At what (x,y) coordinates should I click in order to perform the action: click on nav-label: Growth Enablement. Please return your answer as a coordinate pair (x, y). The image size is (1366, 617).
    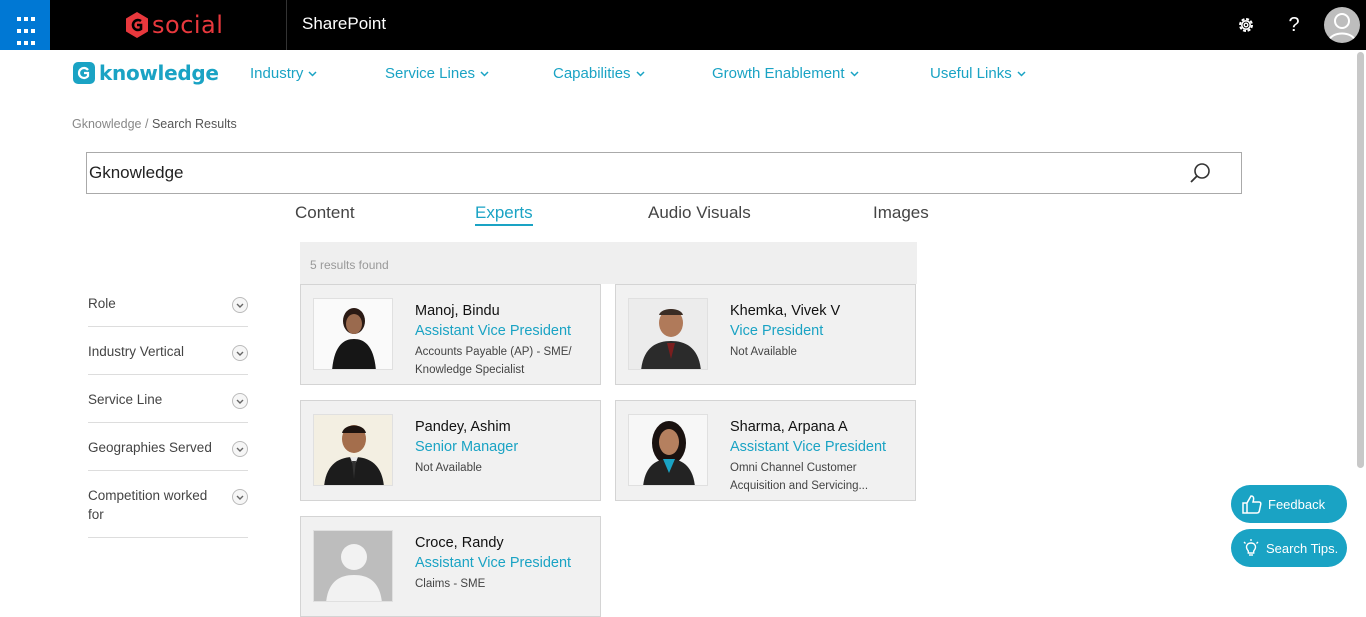
    Looking at the image, I should click on (778, 73).